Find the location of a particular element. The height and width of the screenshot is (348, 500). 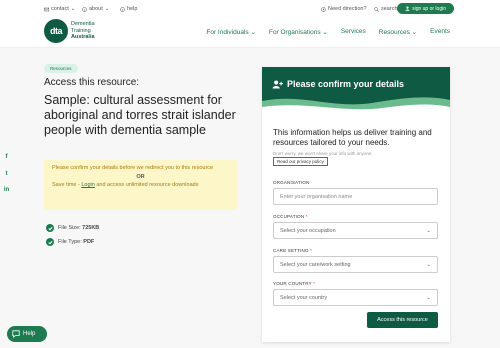

nav-for-organisations: For Organisations ⌄ is located at coordinates (298, 32).